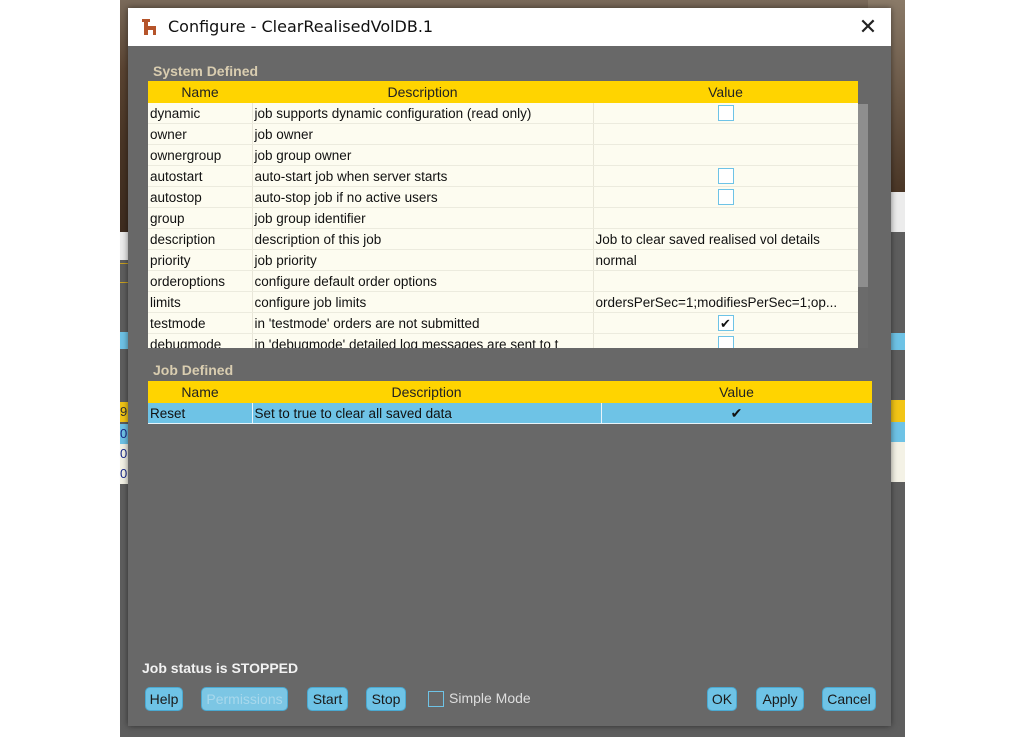  I want to click on permissions-button: Permissions, so click(244, 699).